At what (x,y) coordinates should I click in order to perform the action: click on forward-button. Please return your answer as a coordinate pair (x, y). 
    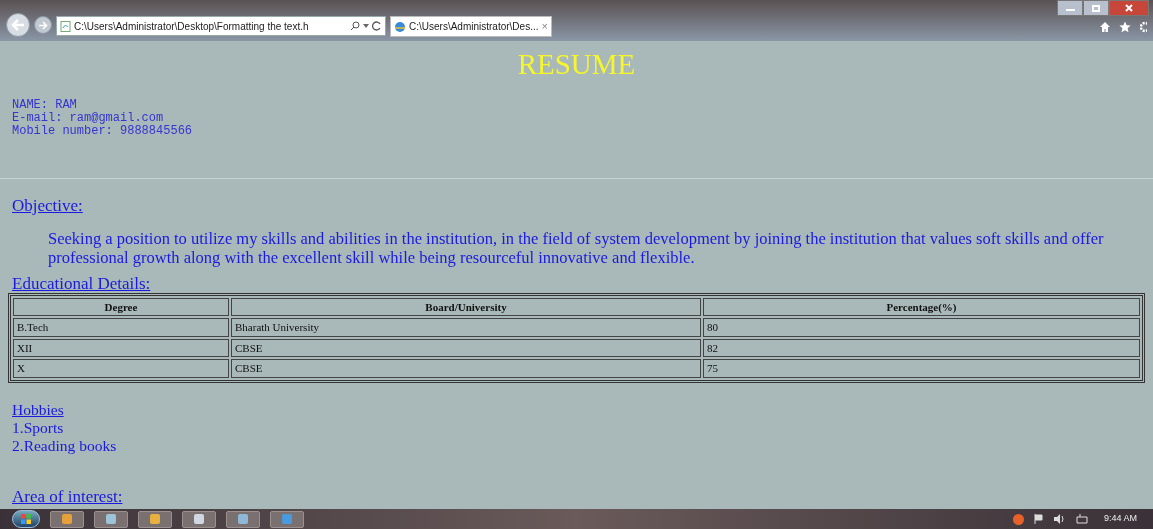
    Looking at the image, I should click on (43, 25).